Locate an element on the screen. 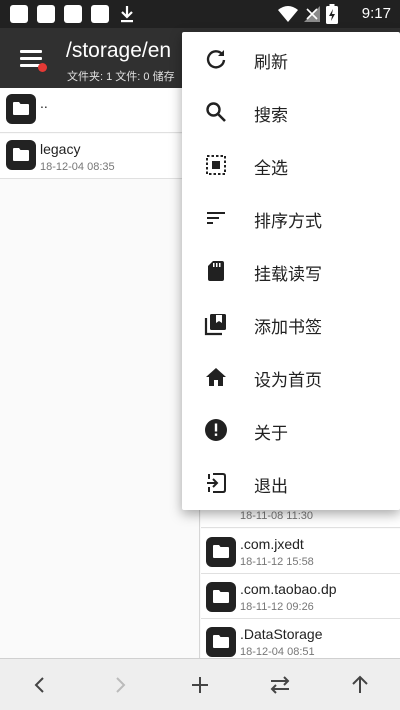 This screenshot has width=400, height=710. file-date: 18-11-08 11:30 is located at coordinates (276, 516).